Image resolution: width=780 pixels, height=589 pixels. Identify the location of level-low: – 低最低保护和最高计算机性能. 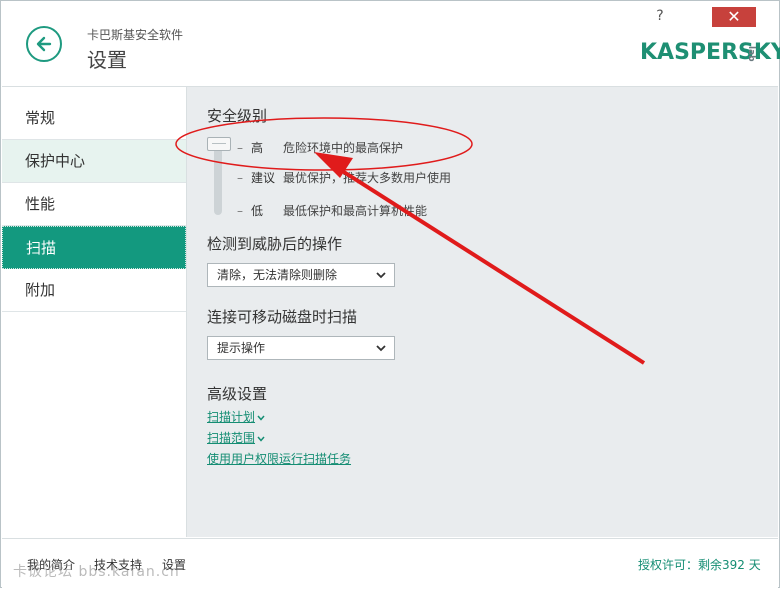
(332, 211).